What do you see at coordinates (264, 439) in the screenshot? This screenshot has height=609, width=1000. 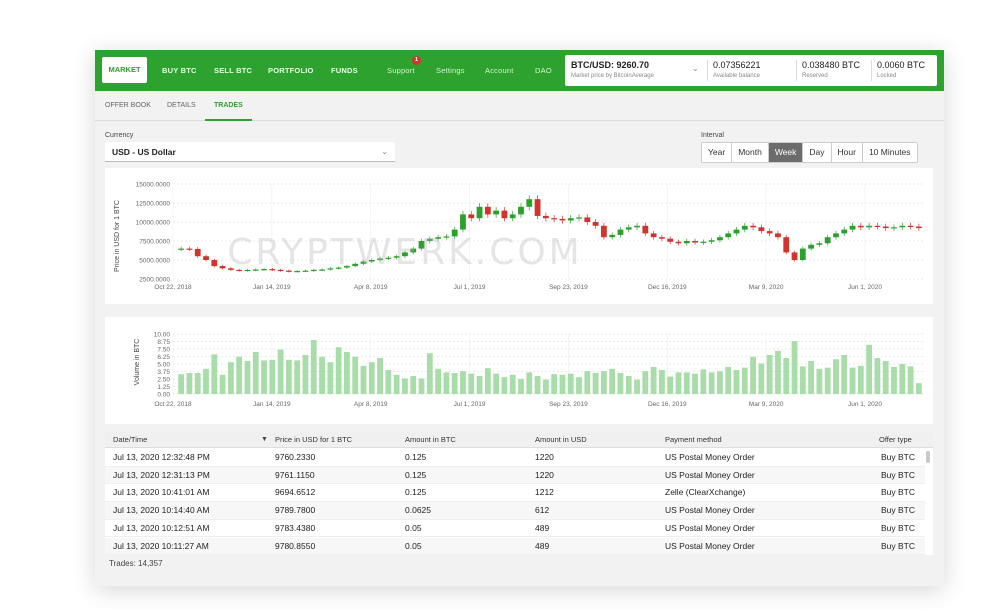 I see `sort-desc-icon: ▼` at bounding box center [264, 439].